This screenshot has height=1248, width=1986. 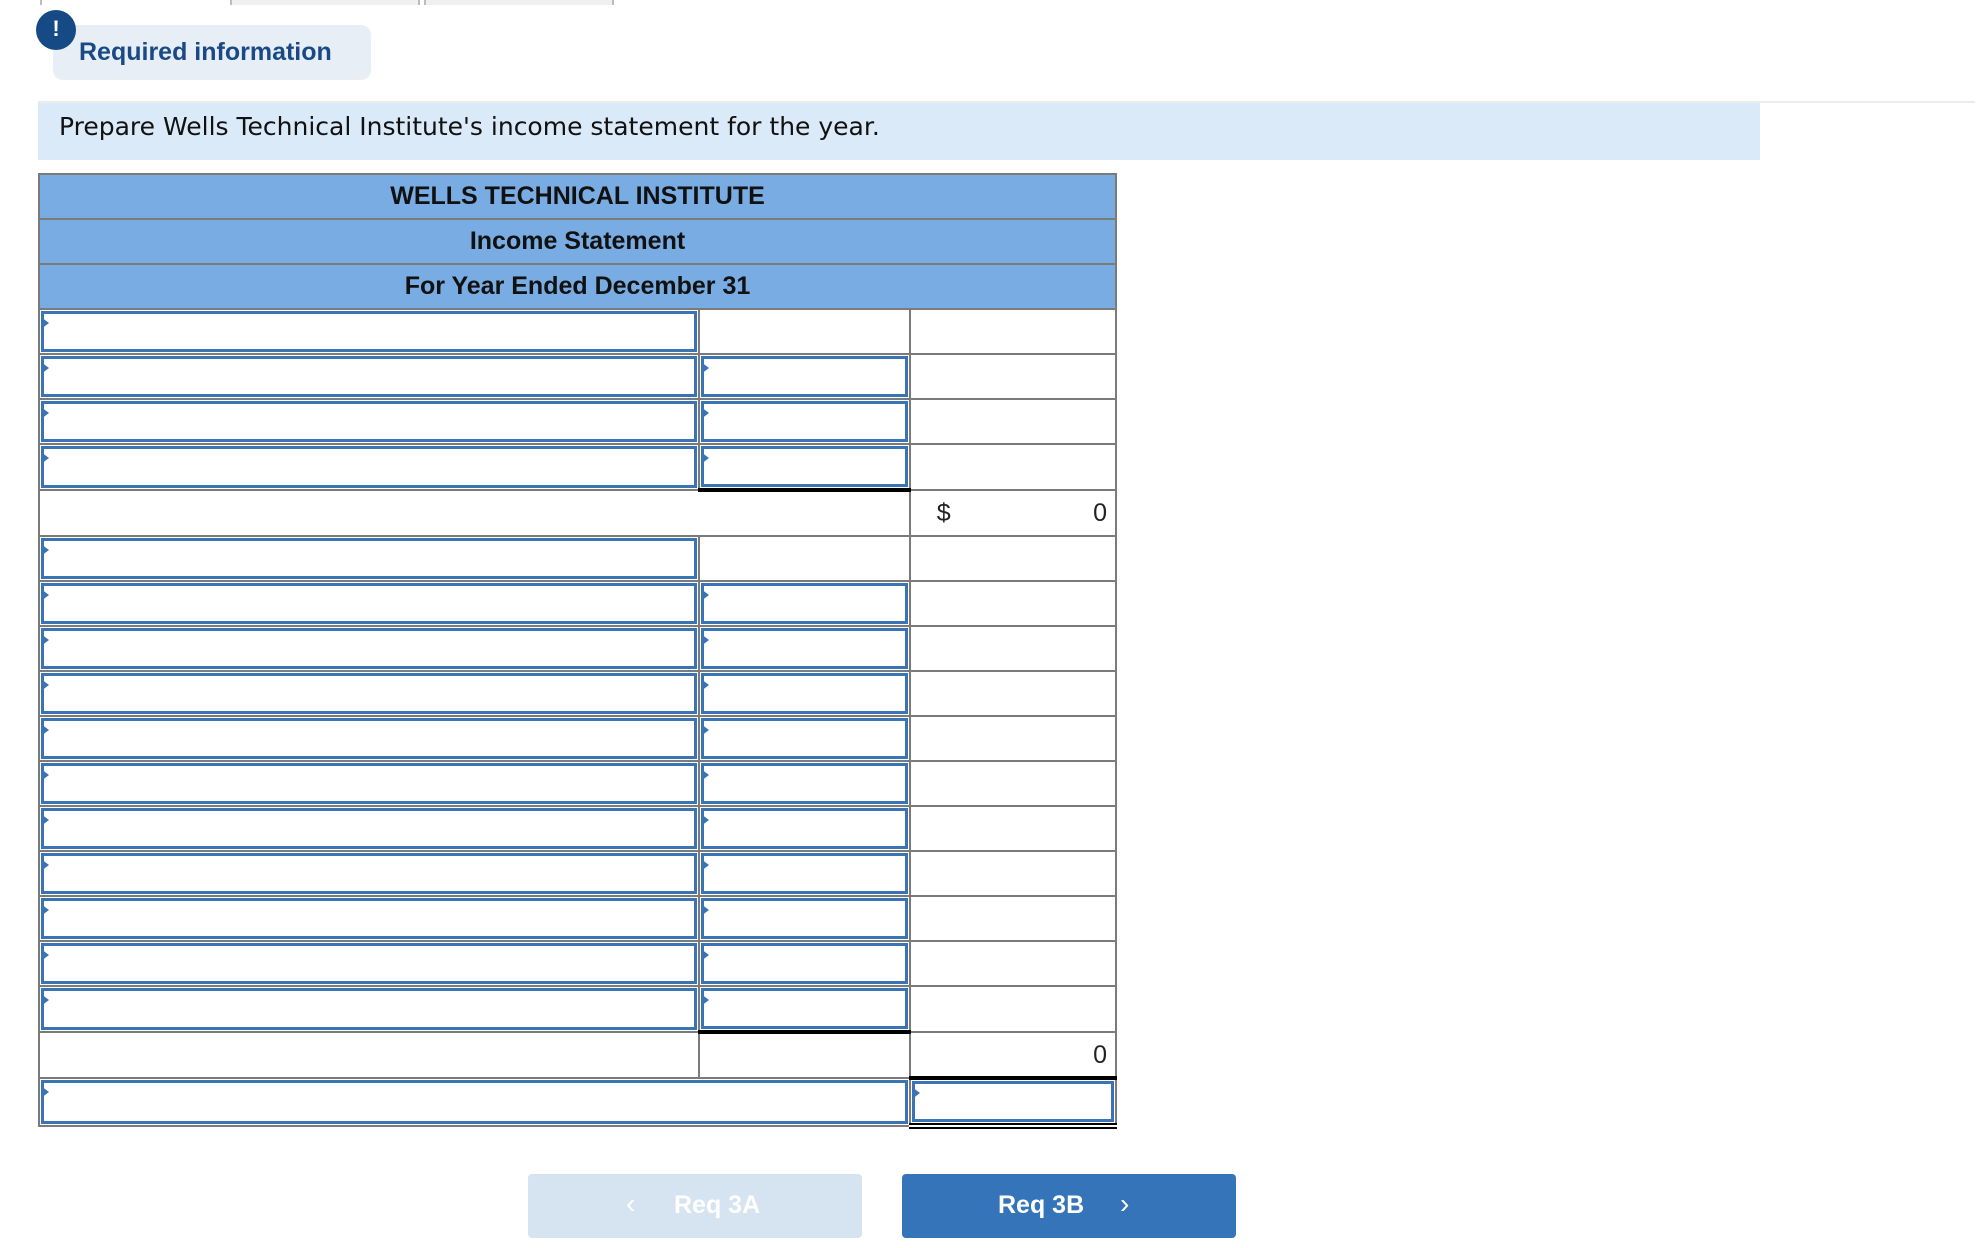 I want to click on subtotal-row: $ 0, so click(x=578, y=513).